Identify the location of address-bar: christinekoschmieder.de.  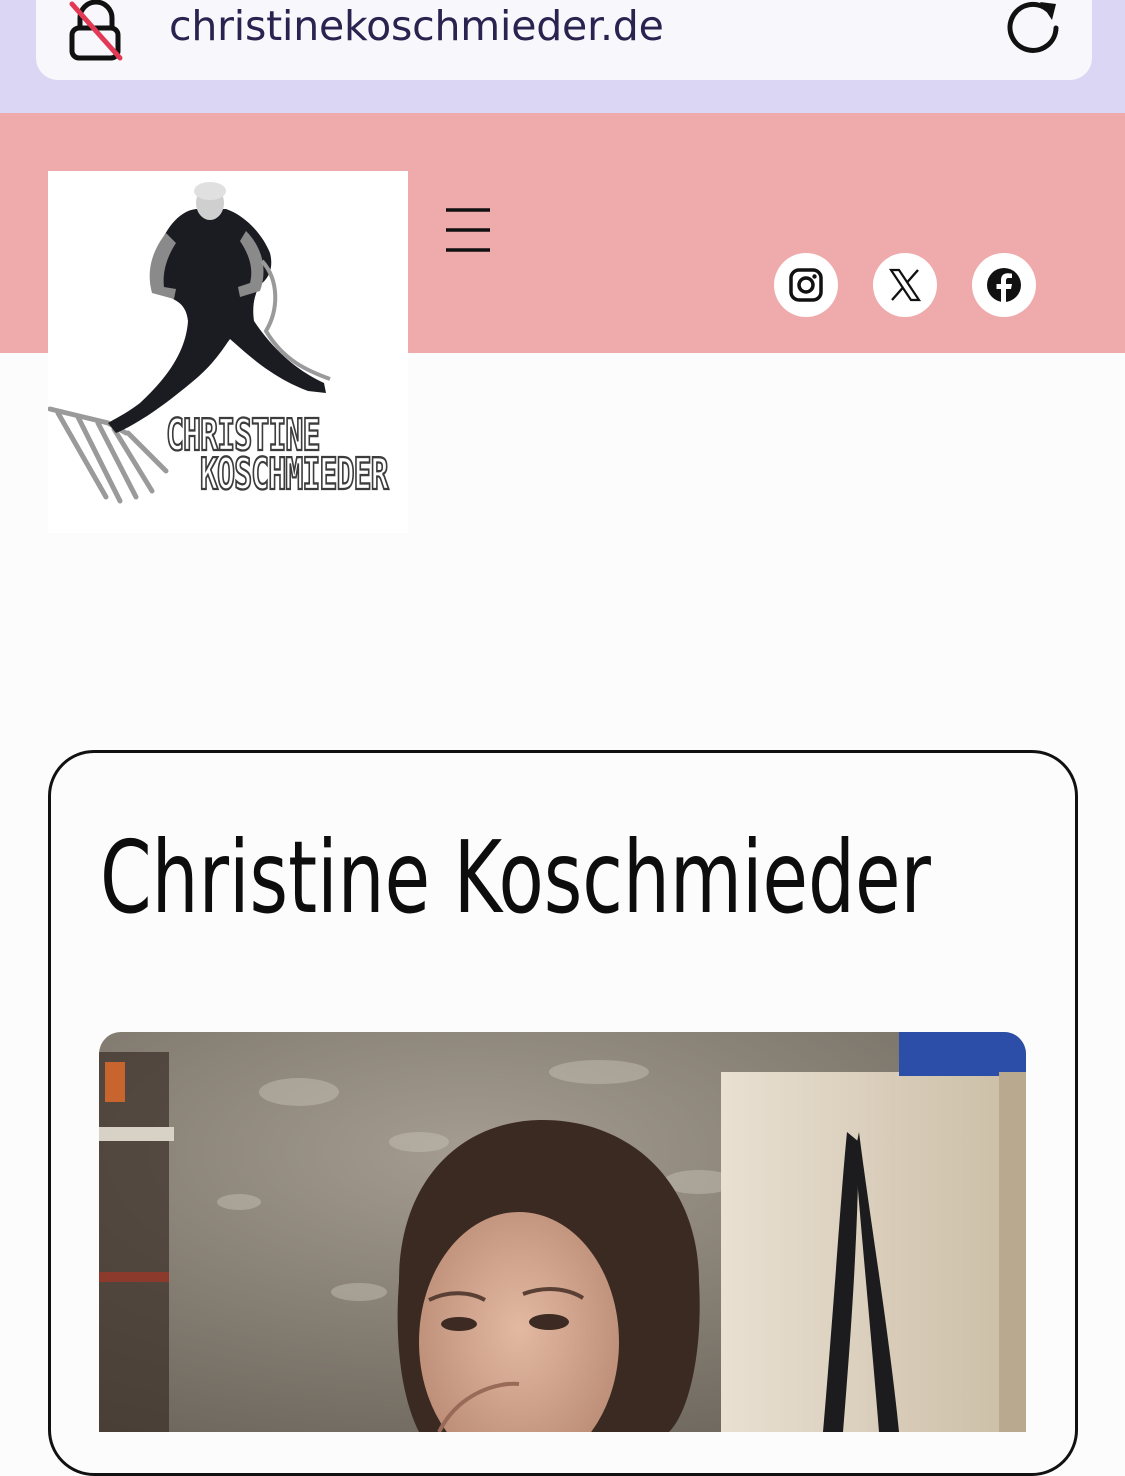
(564, 40).